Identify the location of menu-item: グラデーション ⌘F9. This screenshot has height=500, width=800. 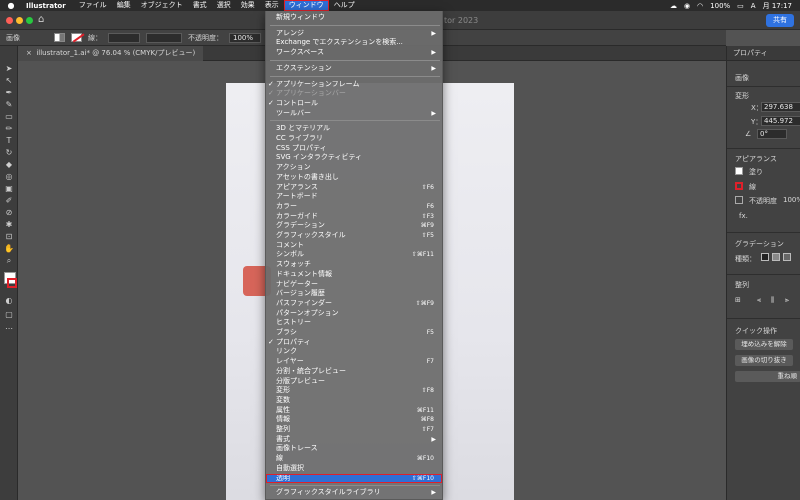
(354, 226).